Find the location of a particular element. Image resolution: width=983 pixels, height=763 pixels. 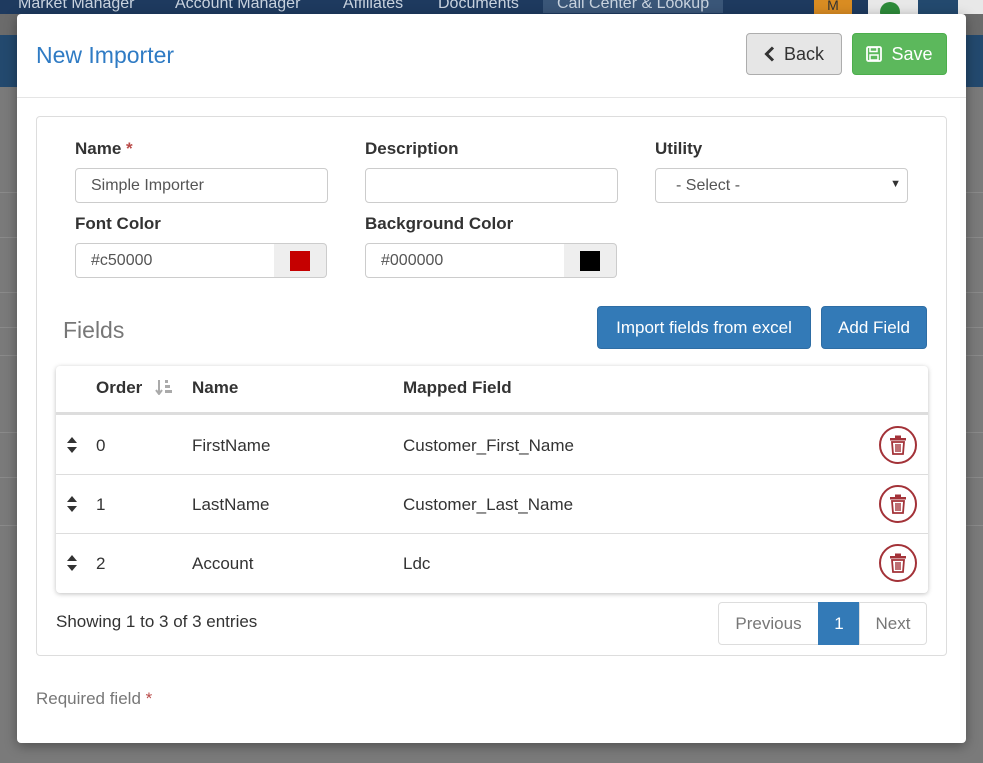

add-field-button: Add Field is located at coordinates (874, 327).